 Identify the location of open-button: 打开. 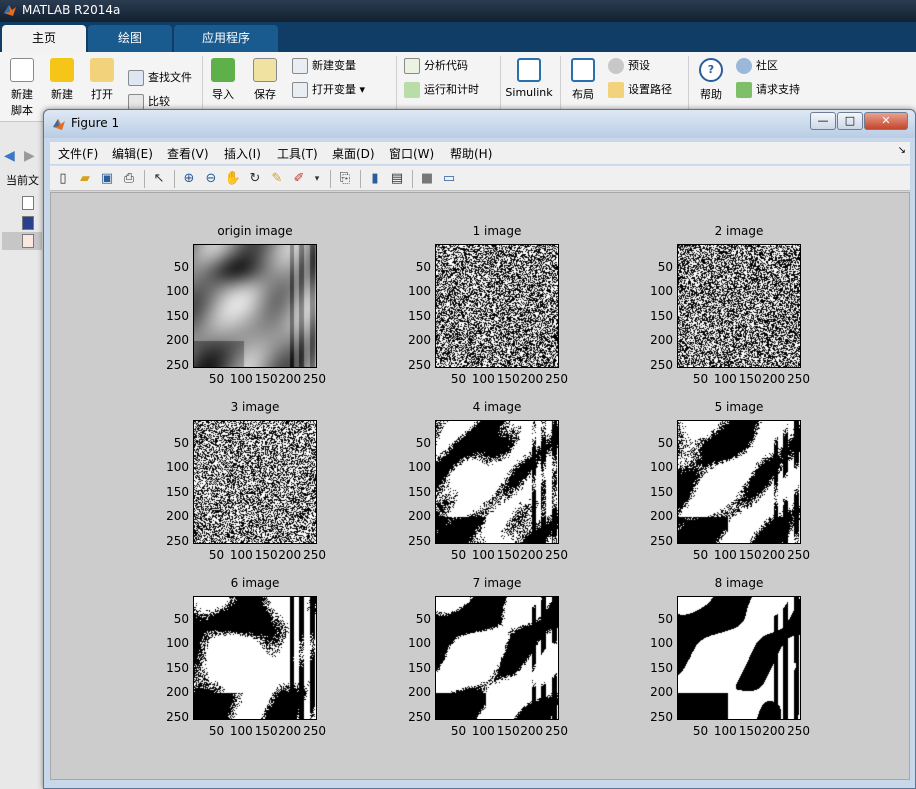
(102, 80).